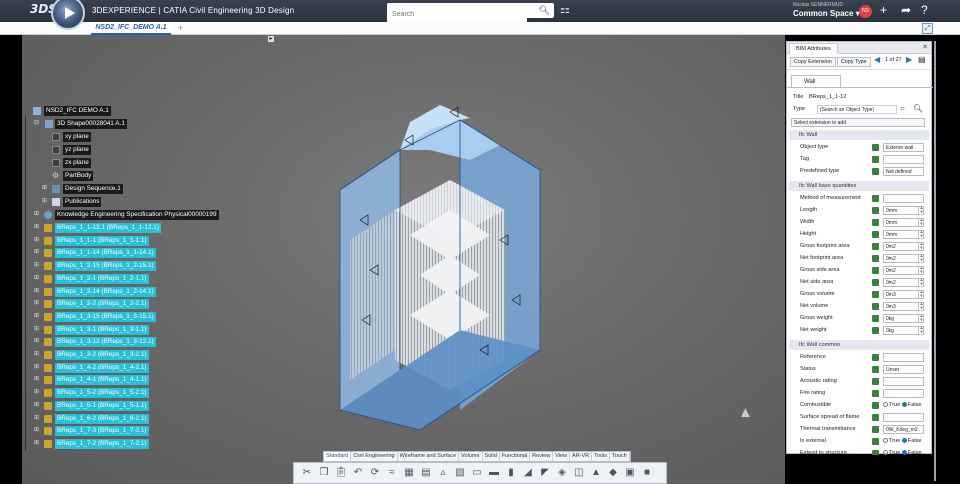  I want to click on robot-compass-icon: ▲, so click(745, 412).